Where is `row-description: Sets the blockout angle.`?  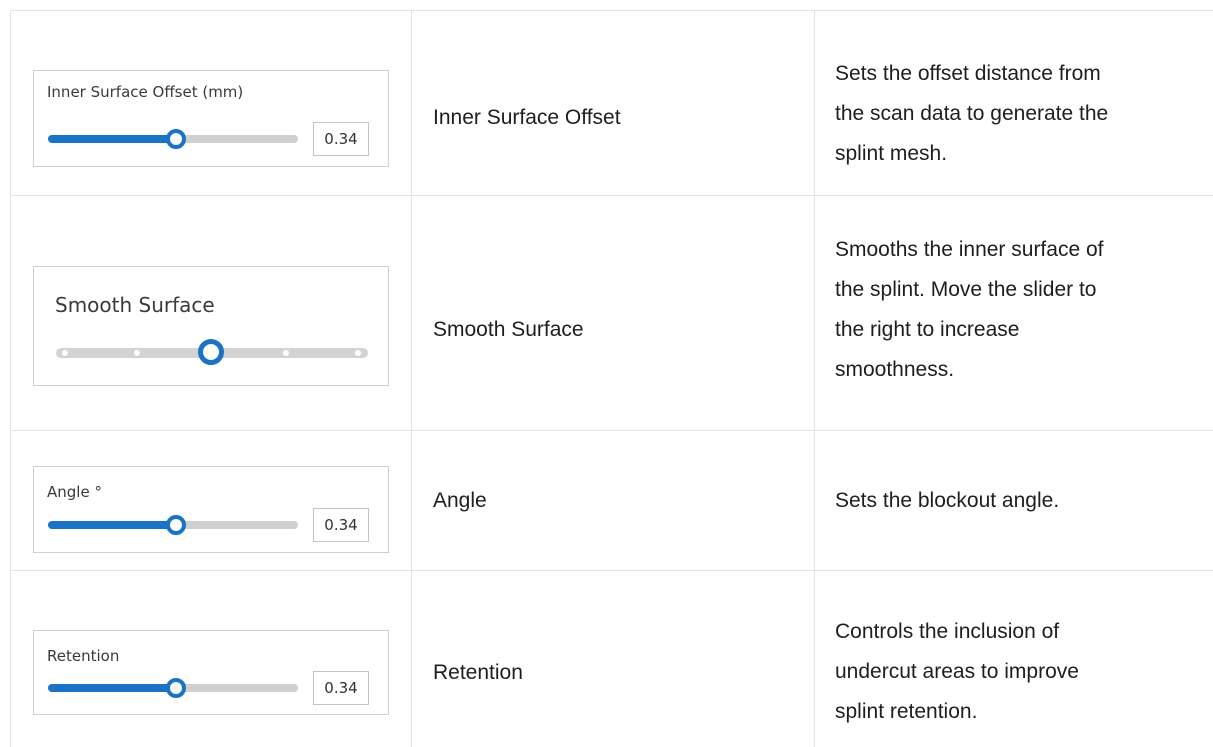 row-description: Sets the blockout angle. is located at coordinates (947, 500).